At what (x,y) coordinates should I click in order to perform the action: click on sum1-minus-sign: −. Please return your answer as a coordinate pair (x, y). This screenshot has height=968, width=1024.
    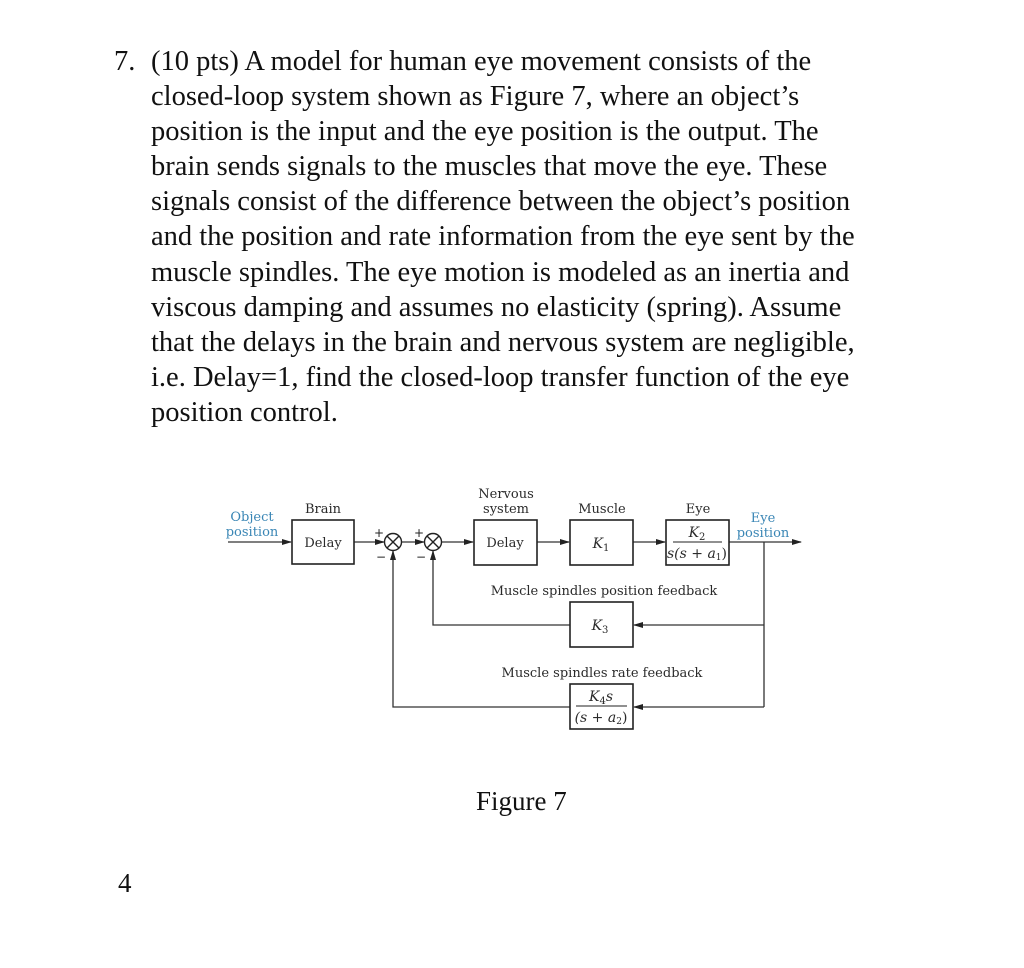
    Looking at the image, I should click on (381, 557).